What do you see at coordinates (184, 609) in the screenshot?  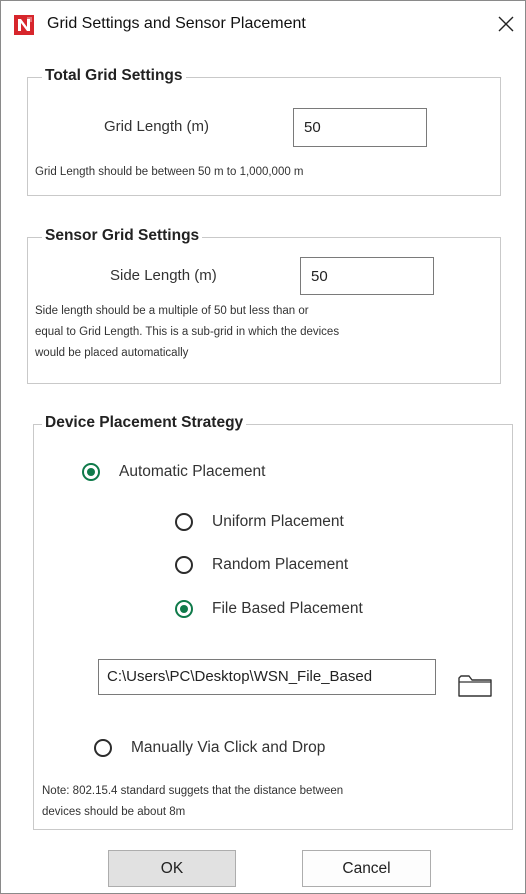 I see `file-based-placement-radio` at bounding box center [184, 609].